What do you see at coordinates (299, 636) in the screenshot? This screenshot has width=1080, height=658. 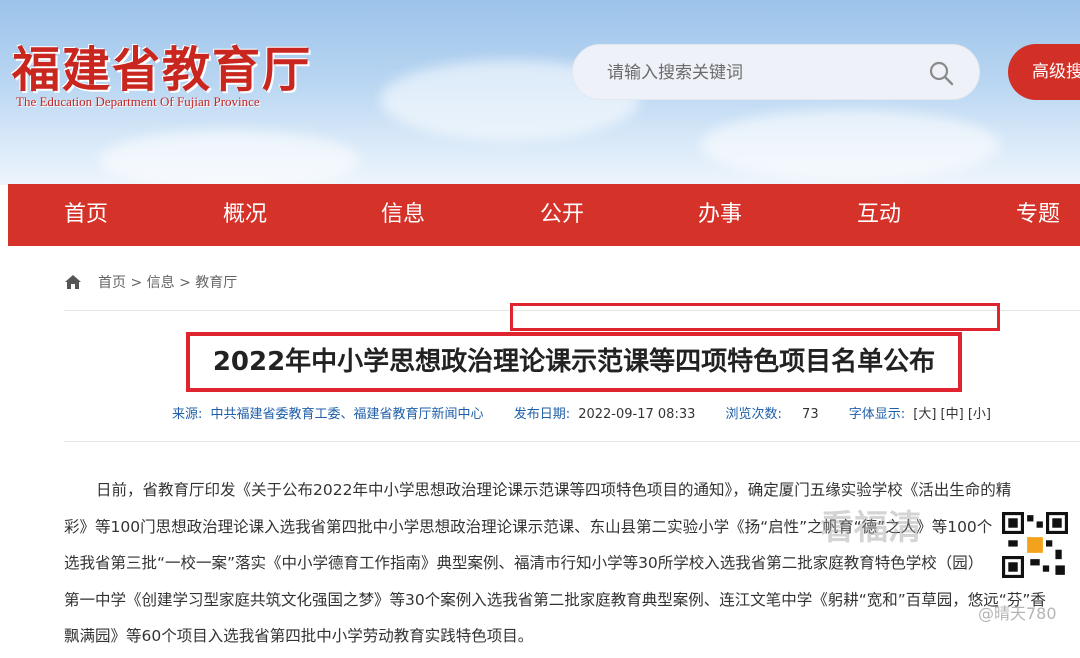 I see `body-line: 飘满园》等60个项目入选我省第四批中小学劳动教育实践特色项目。` at bounding box center [299, 636].